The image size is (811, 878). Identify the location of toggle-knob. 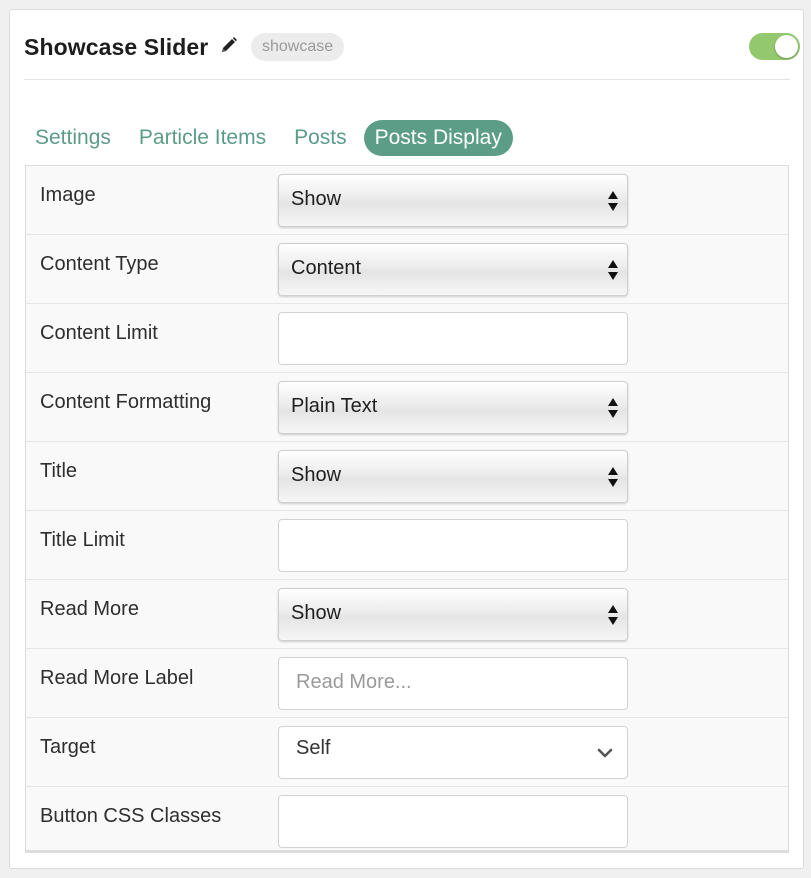
(786, 46).